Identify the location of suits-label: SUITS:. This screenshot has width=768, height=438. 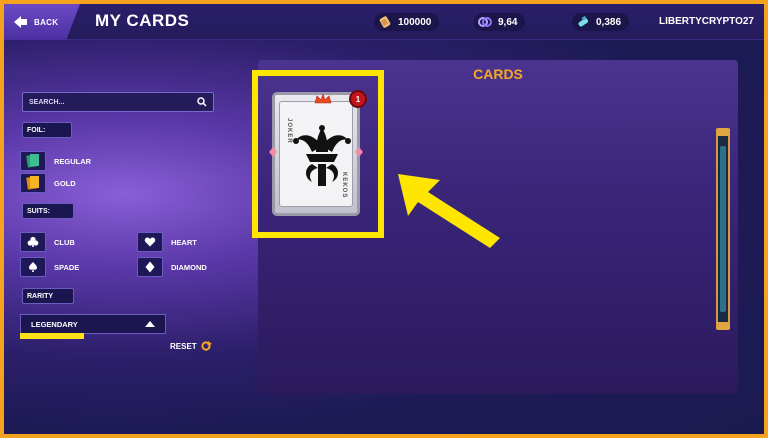
(48, 211).